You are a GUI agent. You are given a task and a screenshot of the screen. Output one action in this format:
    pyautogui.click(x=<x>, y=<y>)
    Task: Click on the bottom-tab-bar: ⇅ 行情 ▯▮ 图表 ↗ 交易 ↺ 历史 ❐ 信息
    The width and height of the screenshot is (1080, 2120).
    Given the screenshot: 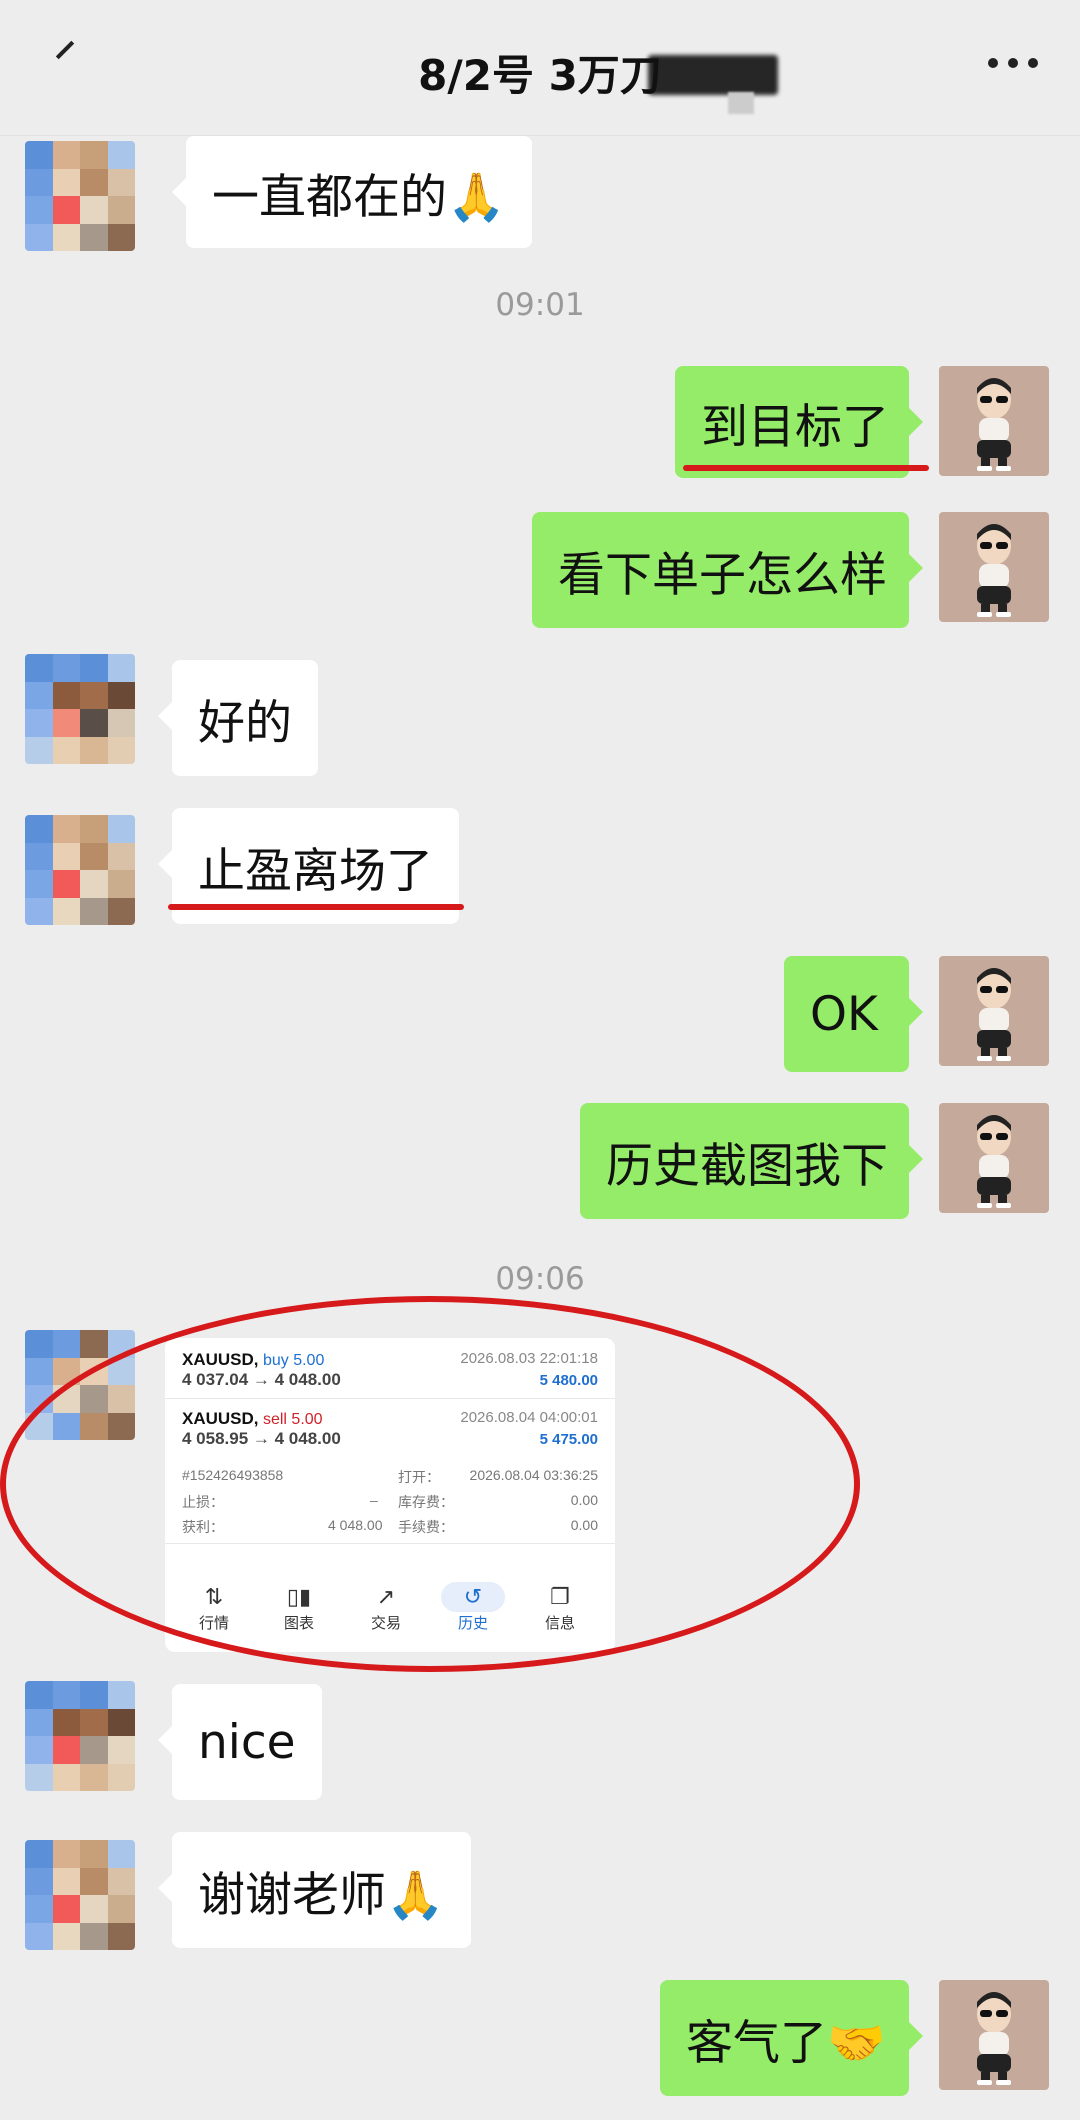 What is the action you would take?
    pyautogui.click(x=390, y=1617)
    